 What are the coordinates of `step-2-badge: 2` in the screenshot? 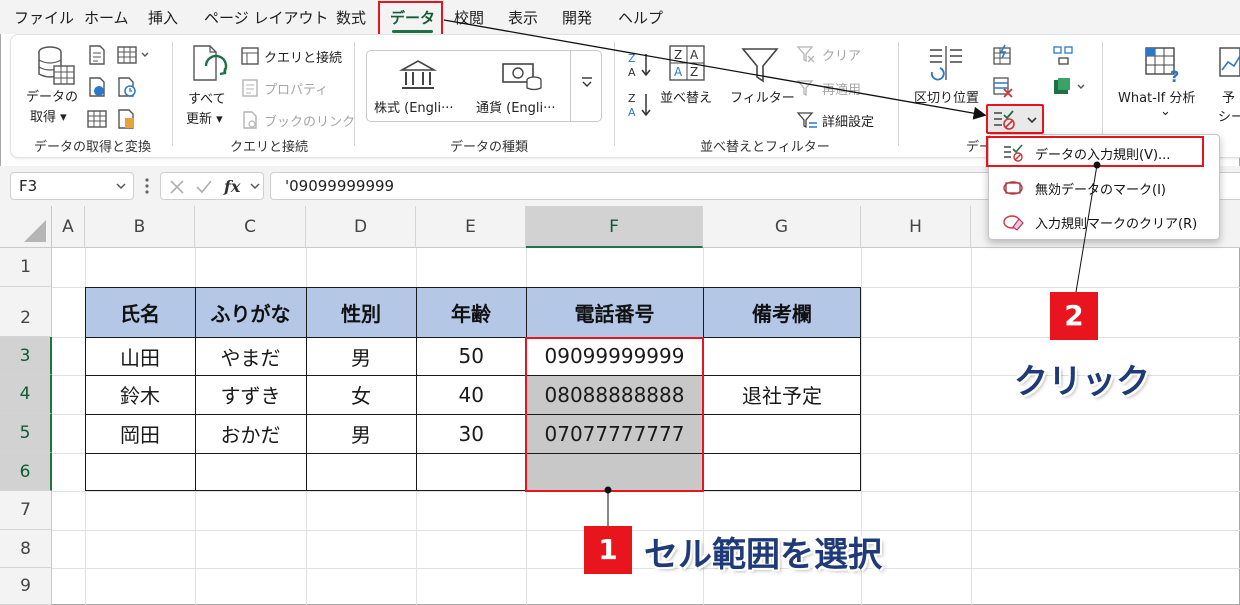 It's located at (1074, 316).